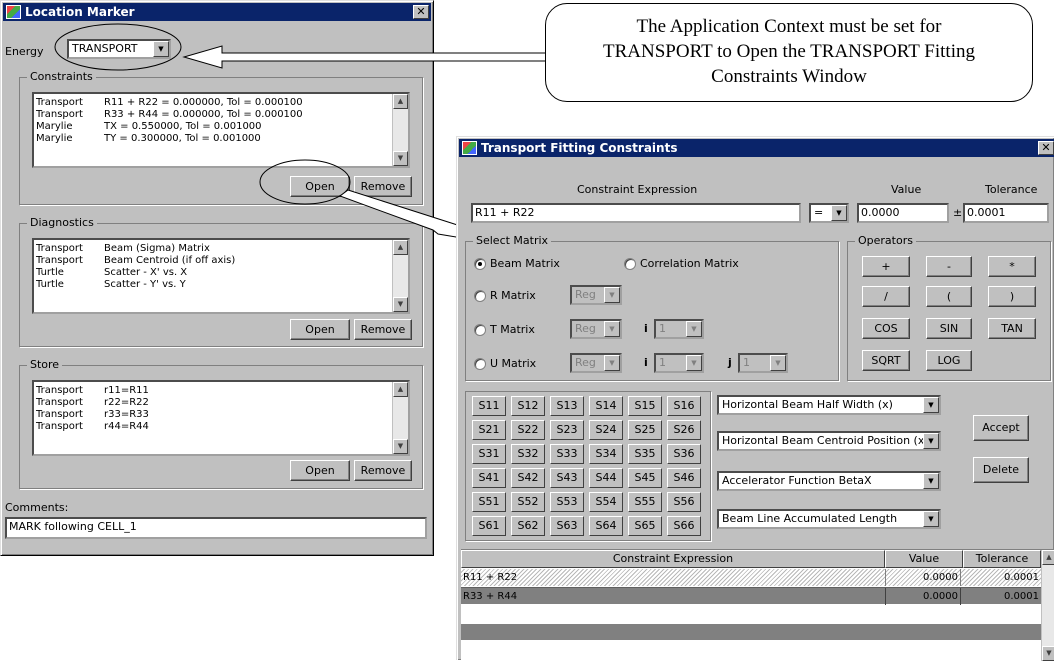 This screenshot has width=1054, height=661. What do you see at coordinates (489, 430) in the screenshot?
I see `sigma-cell-s21: S21` at bounding box center [489, 430].